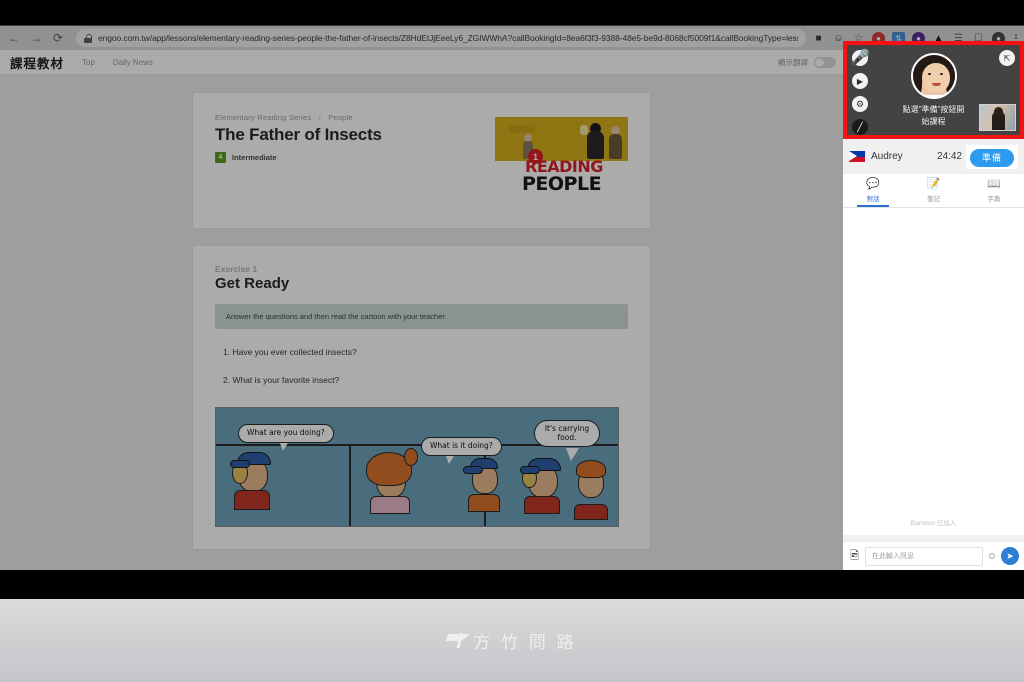 This screenshot has height=682, width=1024. I want to click on chat-system-message: Bamboo 已加入, so click(933, 523).